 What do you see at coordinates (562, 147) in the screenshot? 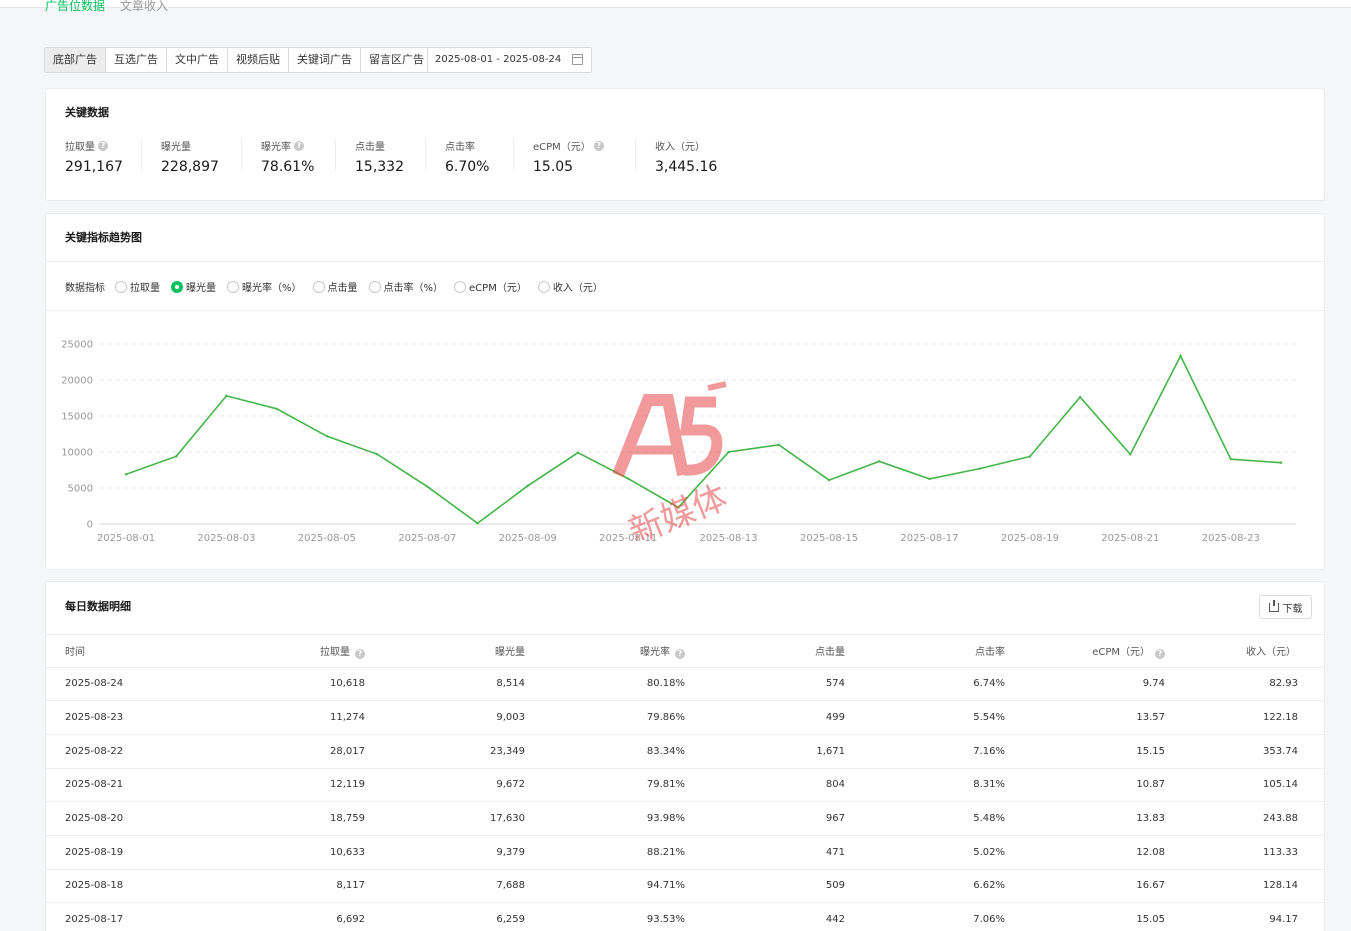
I see `metric-label-text: eCPM（元）` at bounding box center [562, 147].